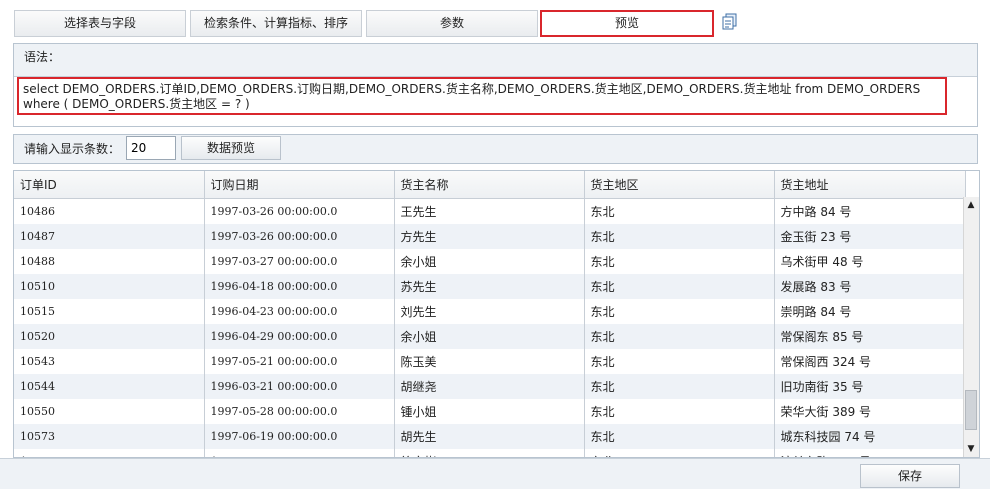  I want to click on cell-shipper-address: 荣华大街 389 号, so click(870, 411).